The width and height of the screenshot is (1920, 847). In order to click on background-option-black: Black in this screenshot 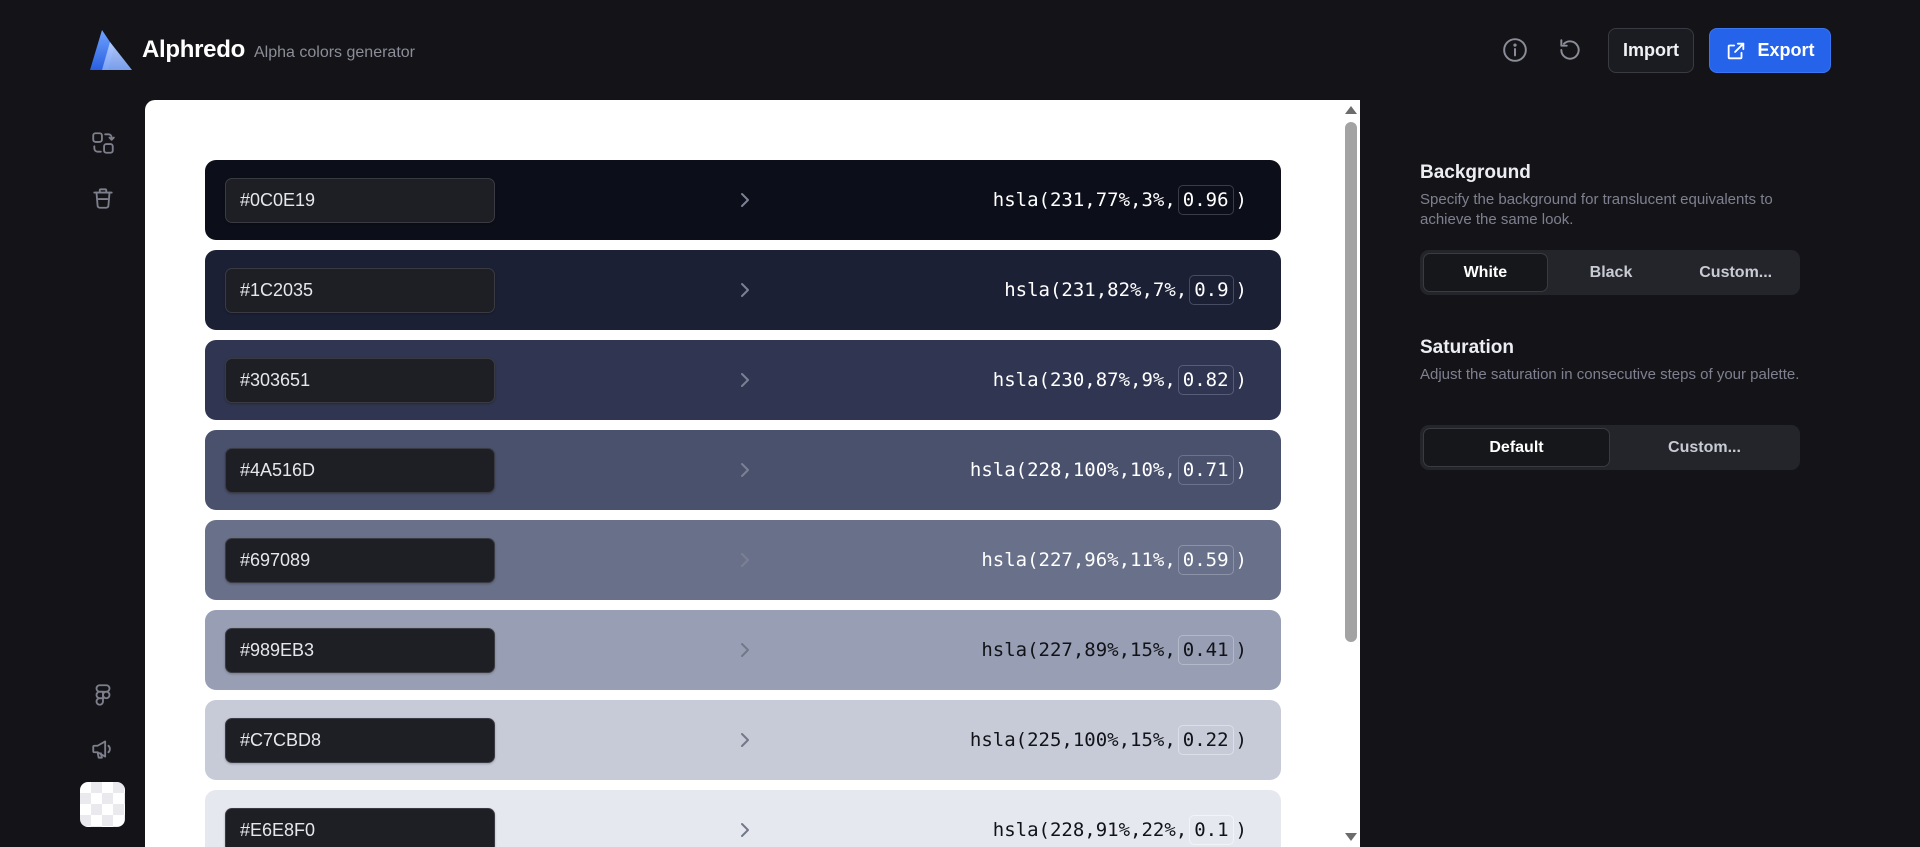, I will do `click(1611, 272)`.